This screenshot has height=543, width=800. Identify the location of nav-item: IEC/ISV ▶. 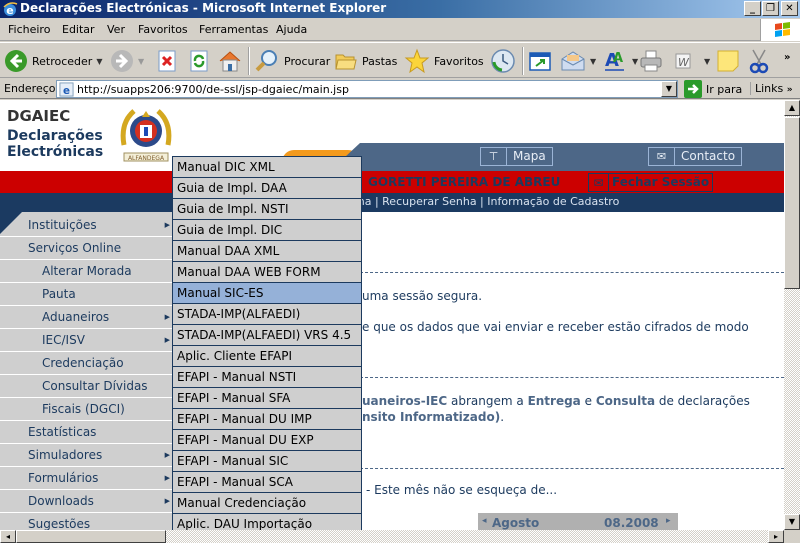
(86, 340).